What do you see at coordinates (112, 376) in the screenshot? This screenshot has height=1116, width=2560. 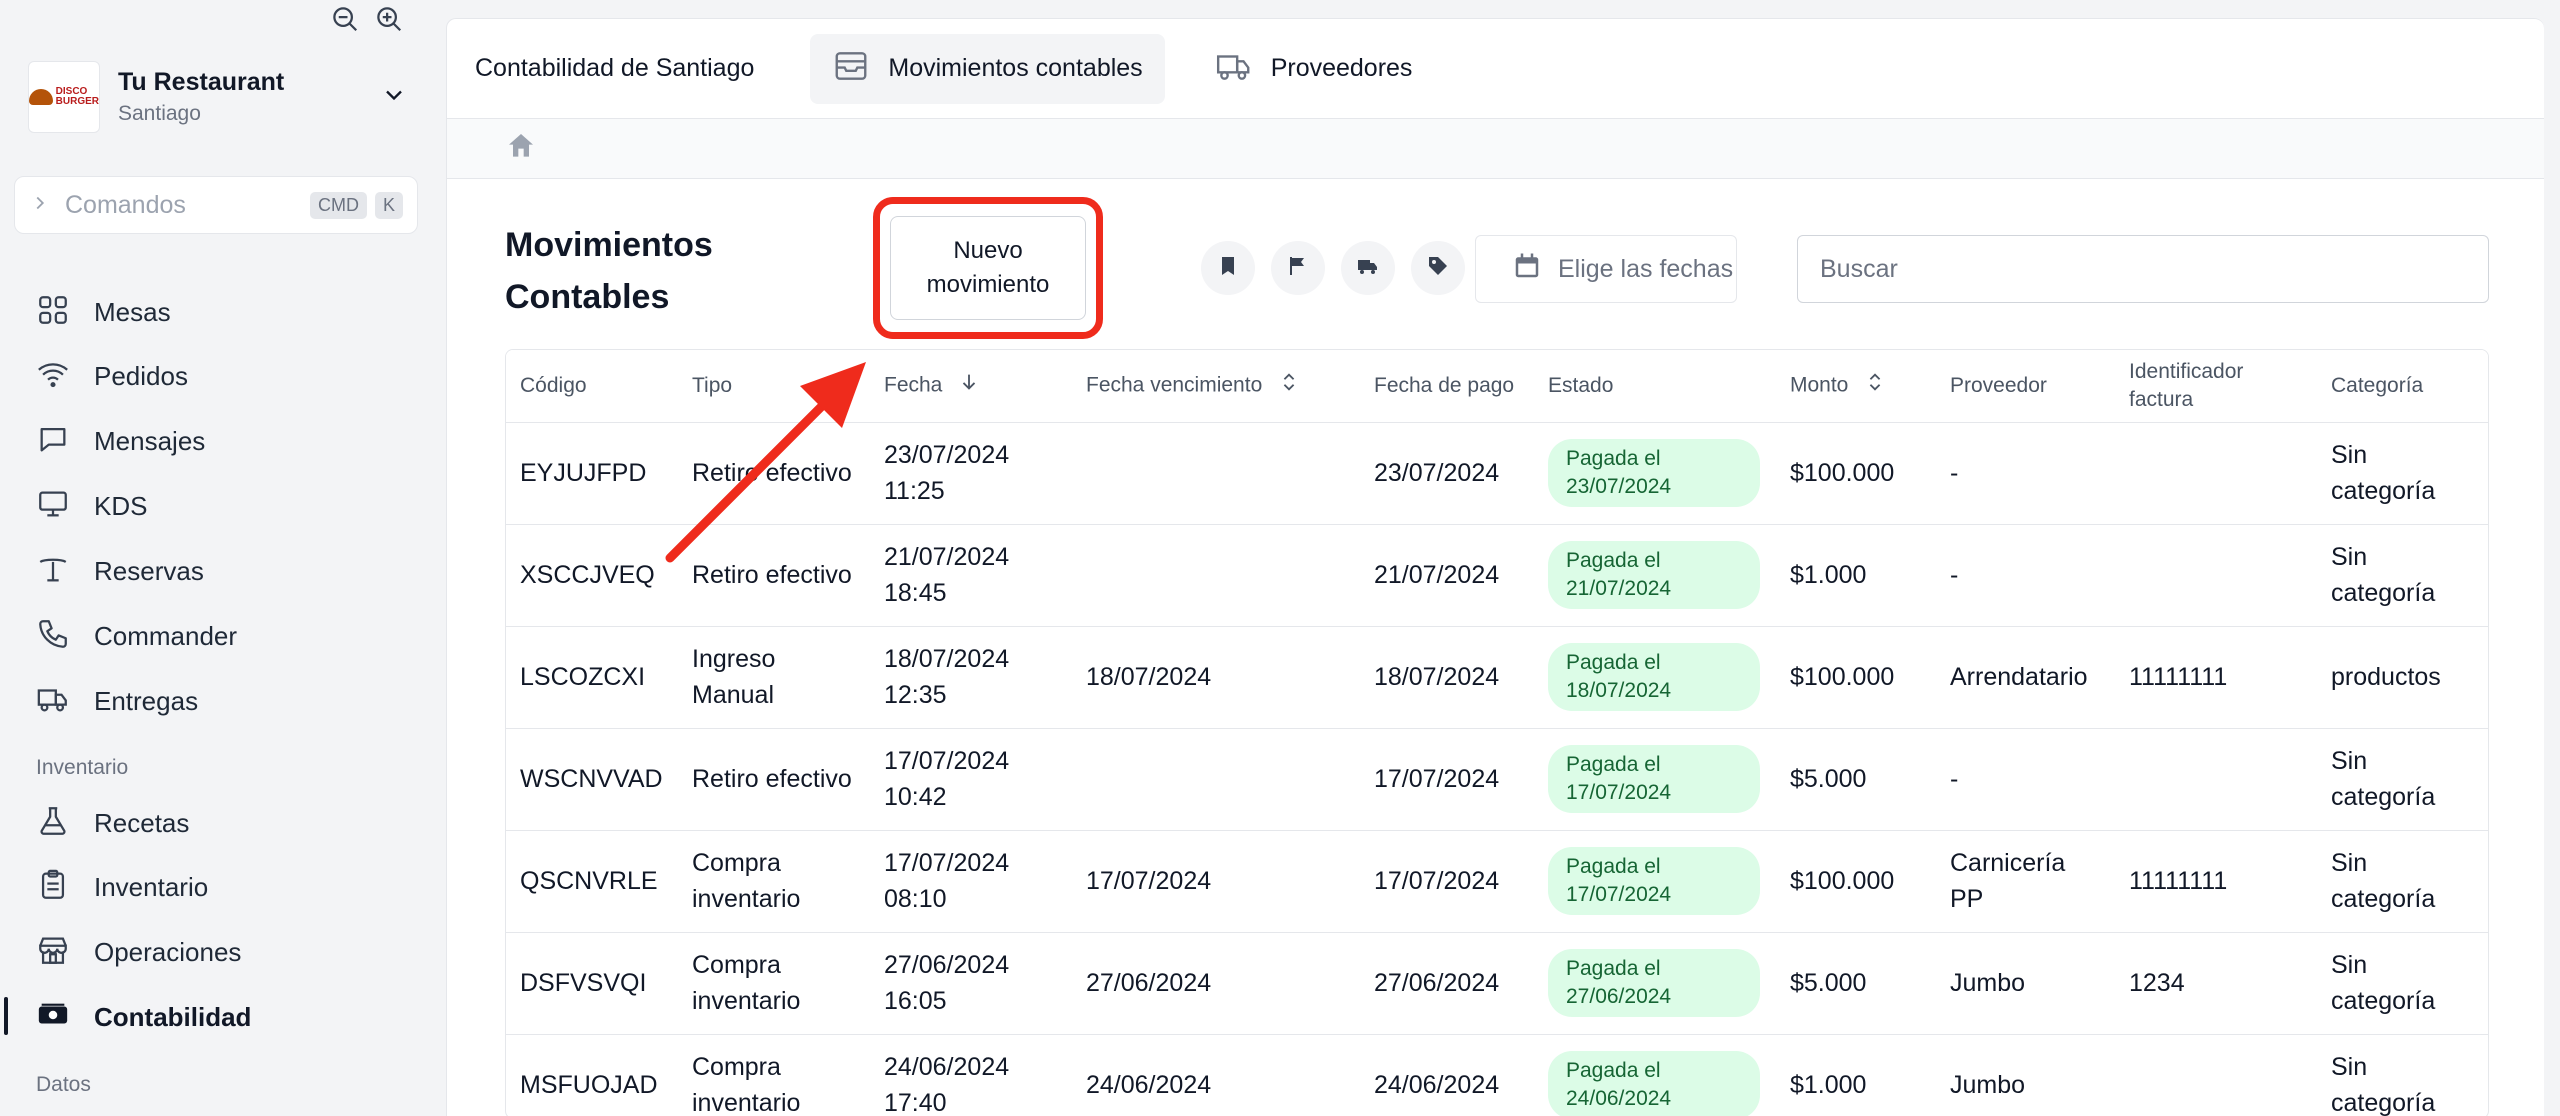 I see `sidebar-item-pedidos: Pedidos` at bounding box center [112, 376].